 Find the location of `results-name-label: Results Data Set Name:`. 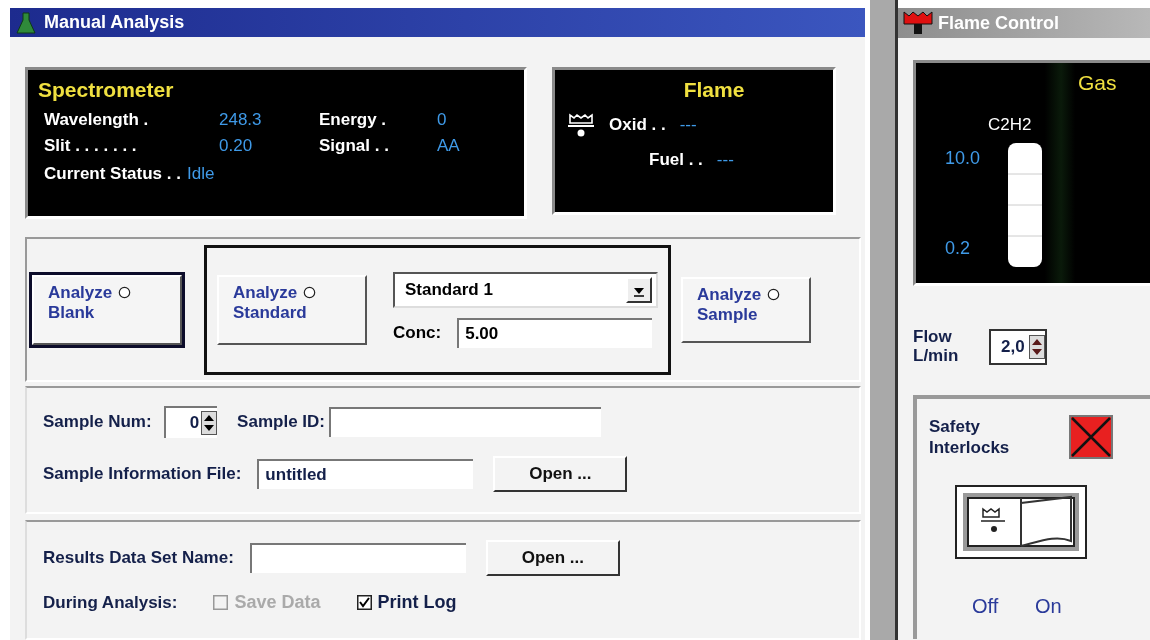

results-name-label: Results Data Set Name: is located at coordinates (138, 558).